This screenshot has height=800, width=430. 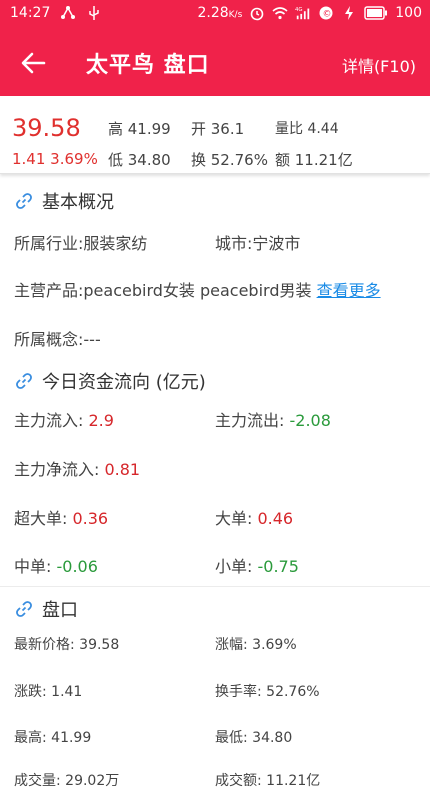 What do you see at coordinates (148, 65) in the screenshot?
I see `page-title: 太平鸟 盘口` at bounding box center [148, 65].